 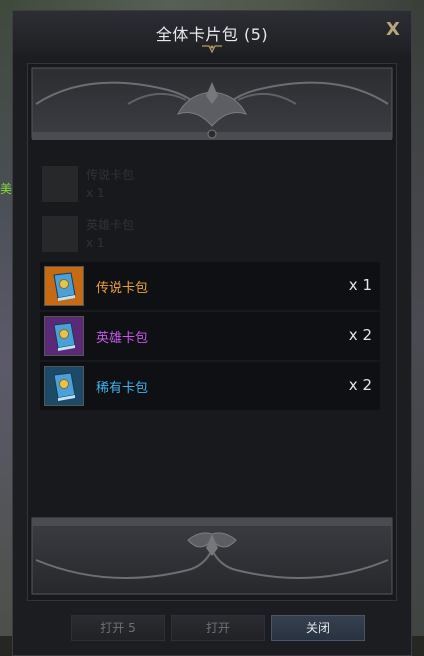 What do you see at coordinates (6, 189) in the screenshot?
I see `background-text: 美` at bounding box center [6, 189].